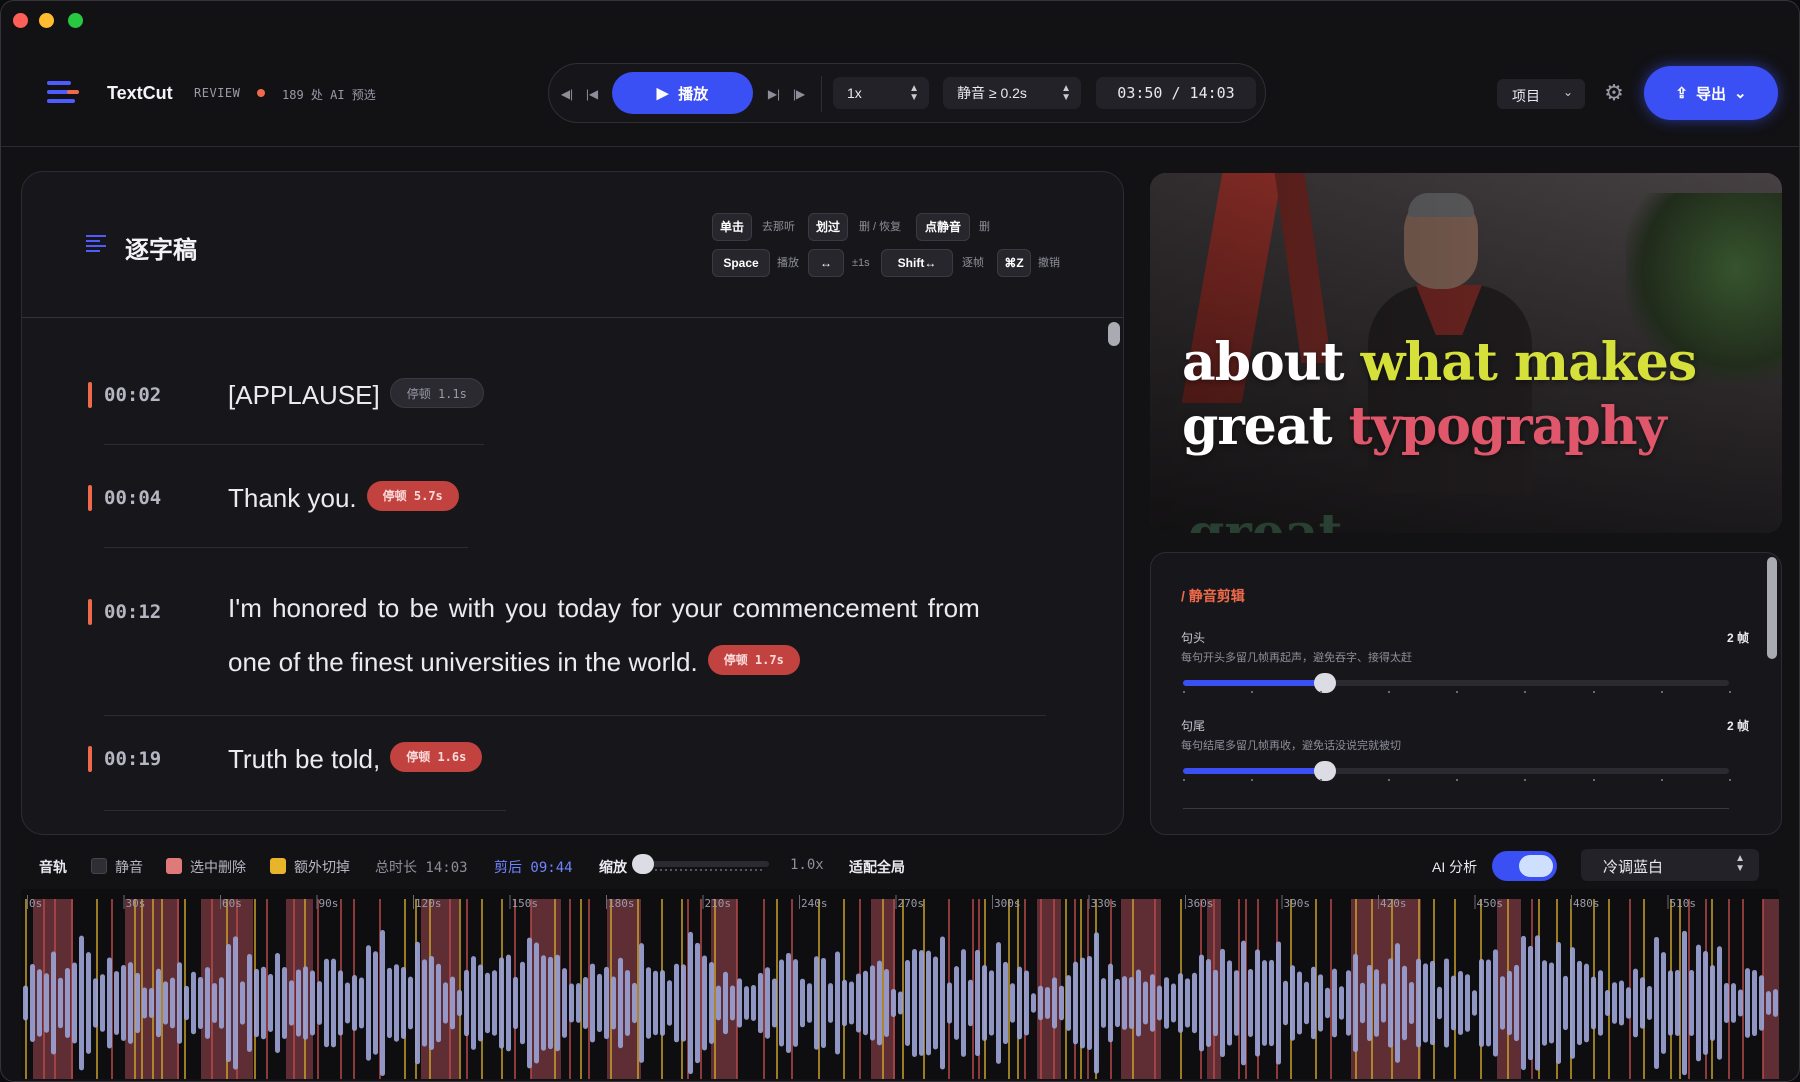 This screenshot has width=1800, height=1082. I want to click on caption-word: typography, so click(1507, 426).